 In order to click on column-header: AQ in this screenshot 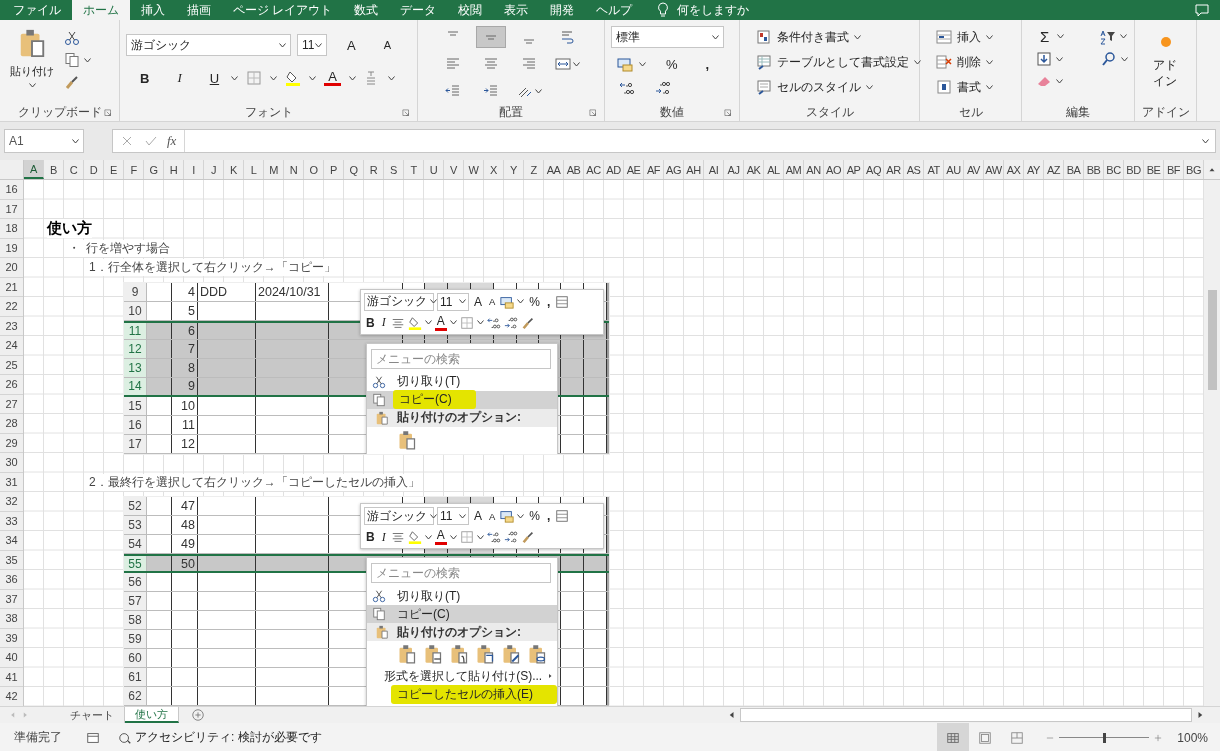, I will do `click(874, 169)`.